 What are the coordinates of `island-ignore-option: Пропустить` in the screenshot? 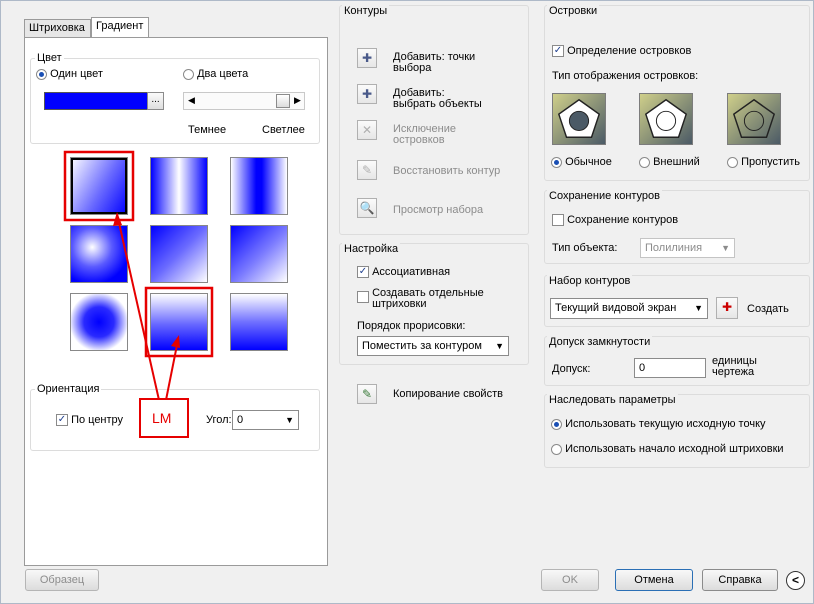 It's located at (763, 162).